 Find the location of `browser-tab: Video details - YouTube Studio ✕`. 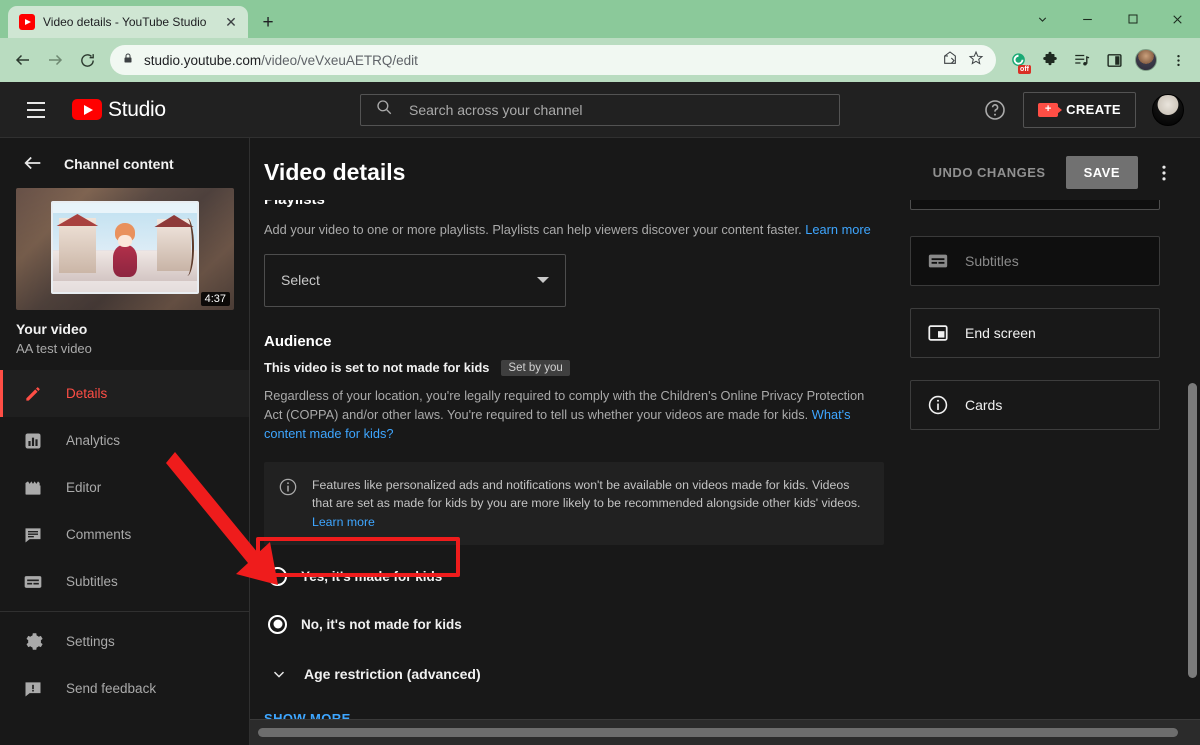

browser-tab: Video details - YouTube Studio ✕ is located at coordinates (128, 22).